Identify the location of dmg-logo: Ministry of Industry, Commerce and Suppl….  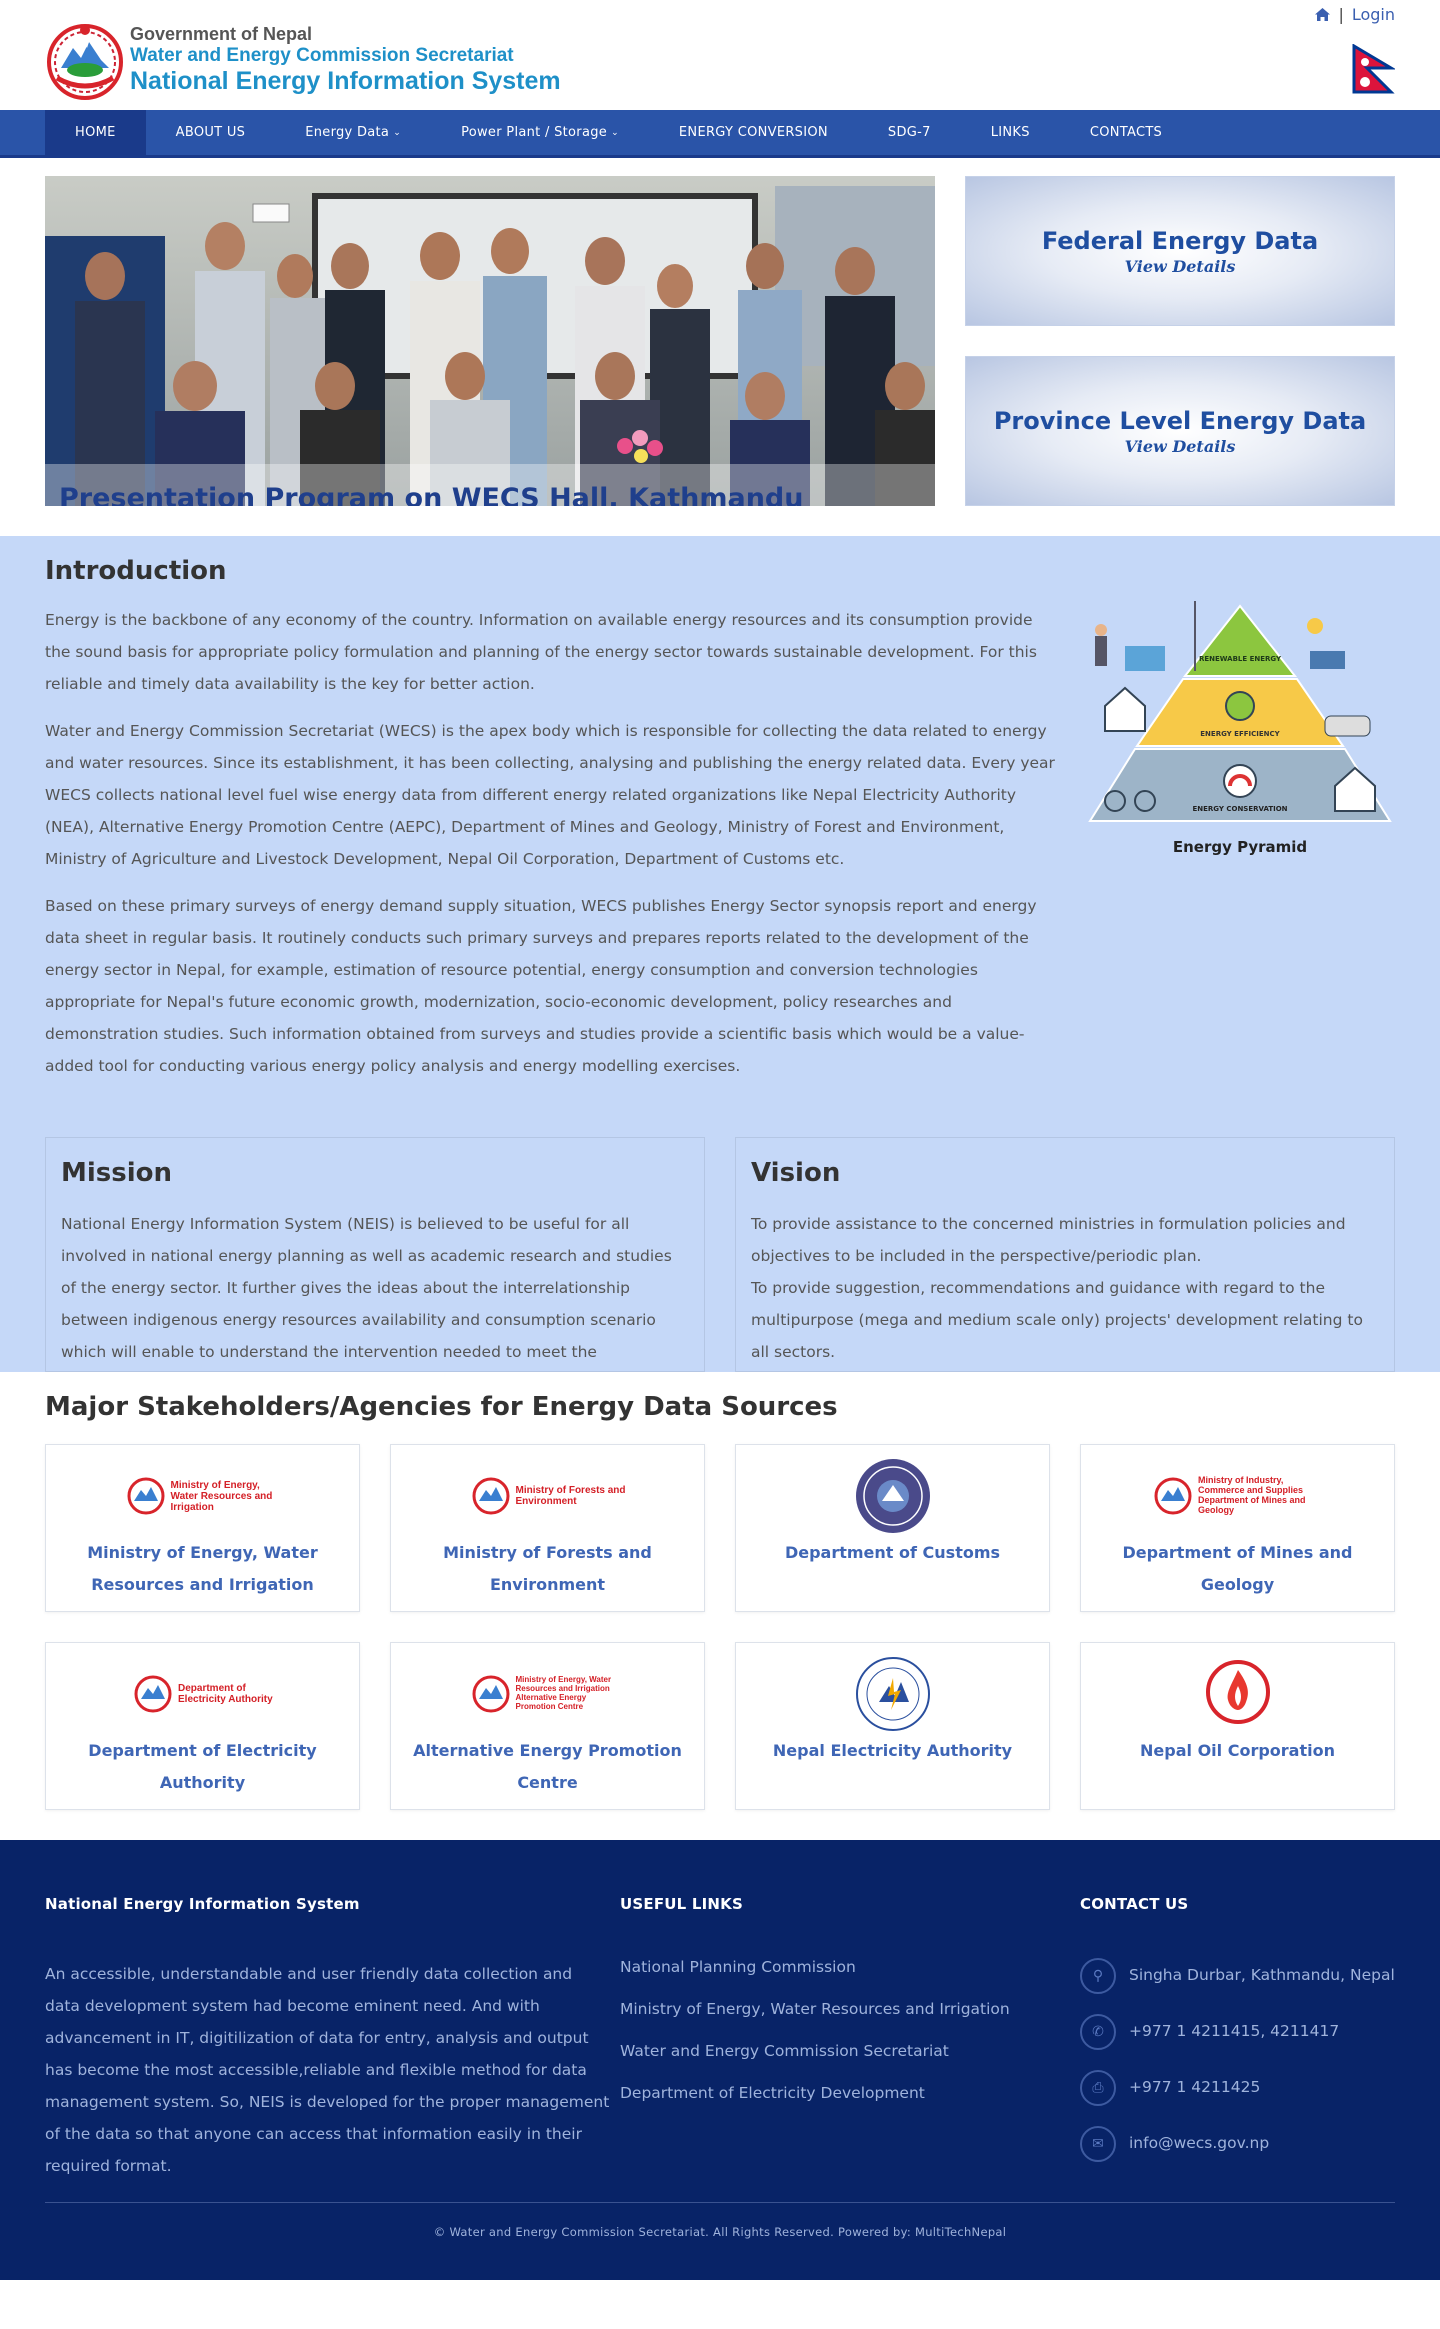
(1237, 1496).